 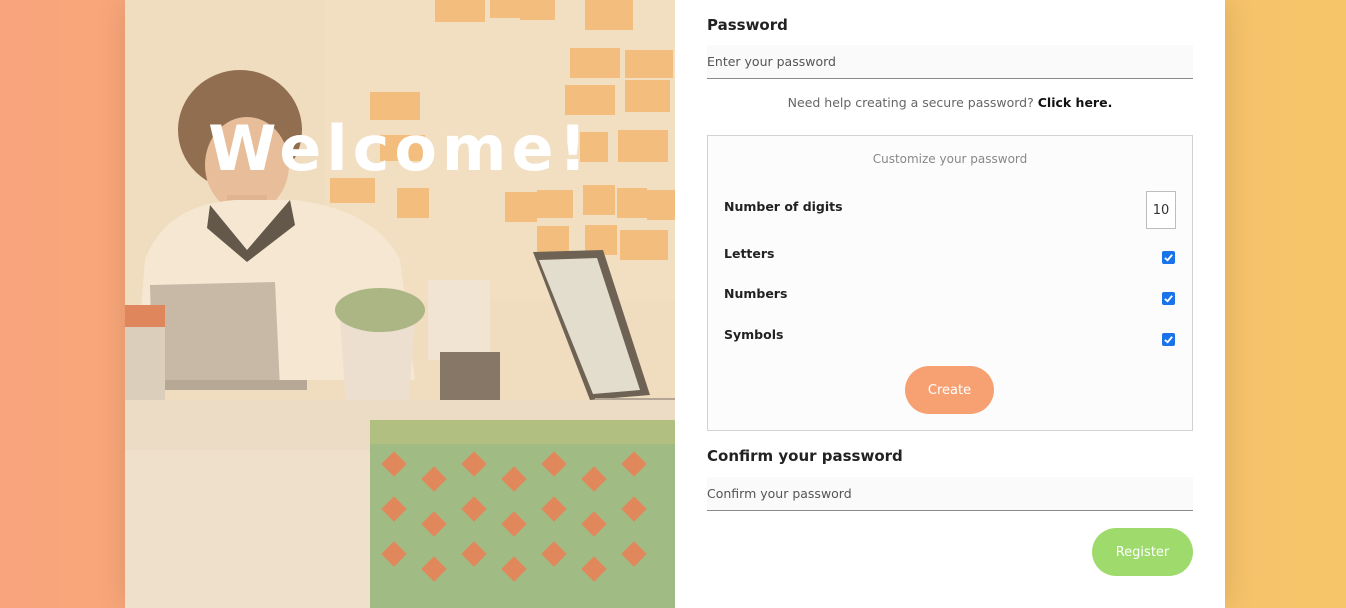 I want to click on symbols-label: Symbols, so click(x=754, y=334).